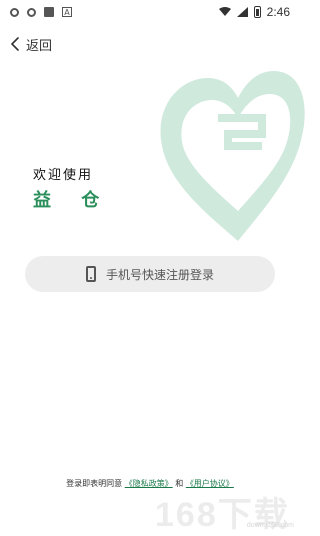 This screenshot has width=320, height=536. What do you see at coordinates (159, 274) in the screenshot?
I see `phone-login-label: 手机号快速注册登录` at bounding box center [159, 274].